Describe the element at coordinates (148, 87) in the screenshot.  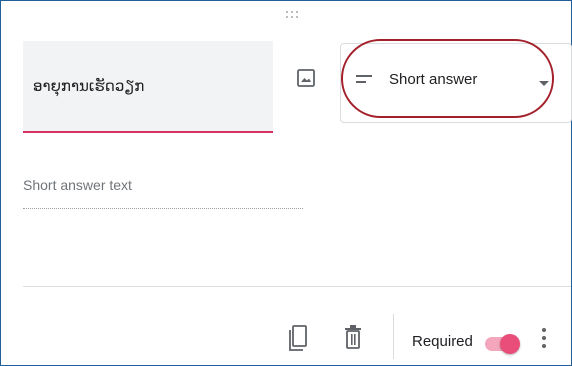
I see `question-title-field: ອາຍຸການເຮັດວຽກ` at that location.